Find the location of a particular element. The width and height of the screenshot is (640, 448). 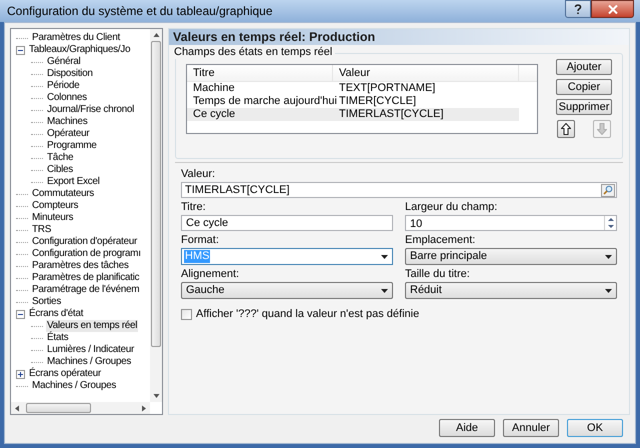

field-label: Alignement: is located at coordinates (210, 275).